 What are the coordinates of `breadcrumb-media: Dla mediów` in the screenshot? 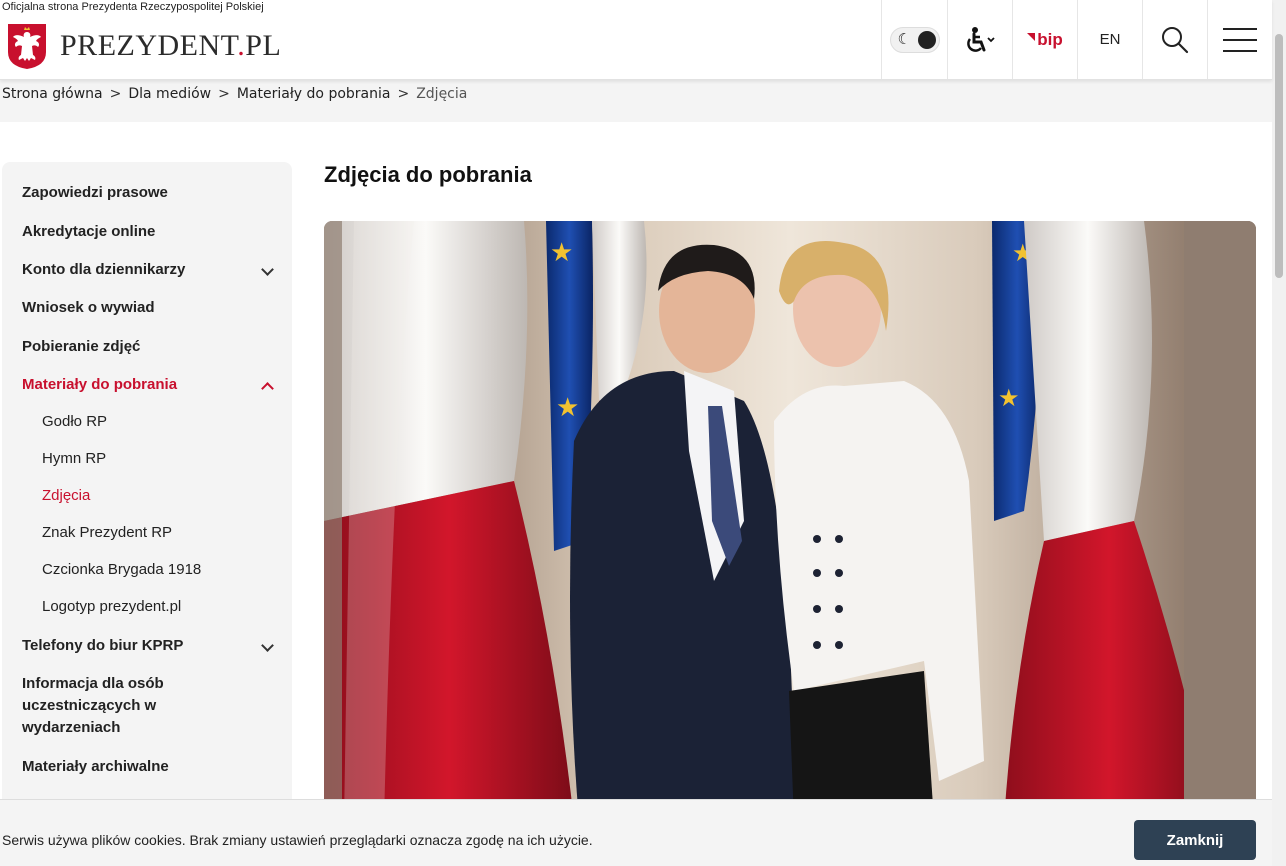 It's located at (169, 94).